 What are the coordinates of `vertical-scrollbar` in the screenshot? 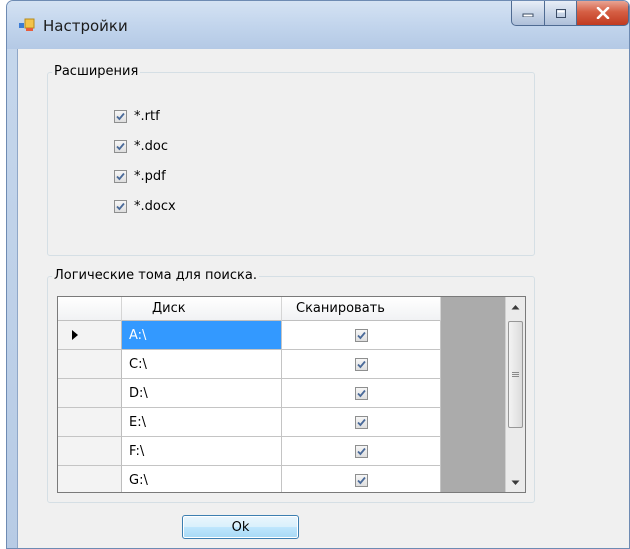 It's located at (515, 394).